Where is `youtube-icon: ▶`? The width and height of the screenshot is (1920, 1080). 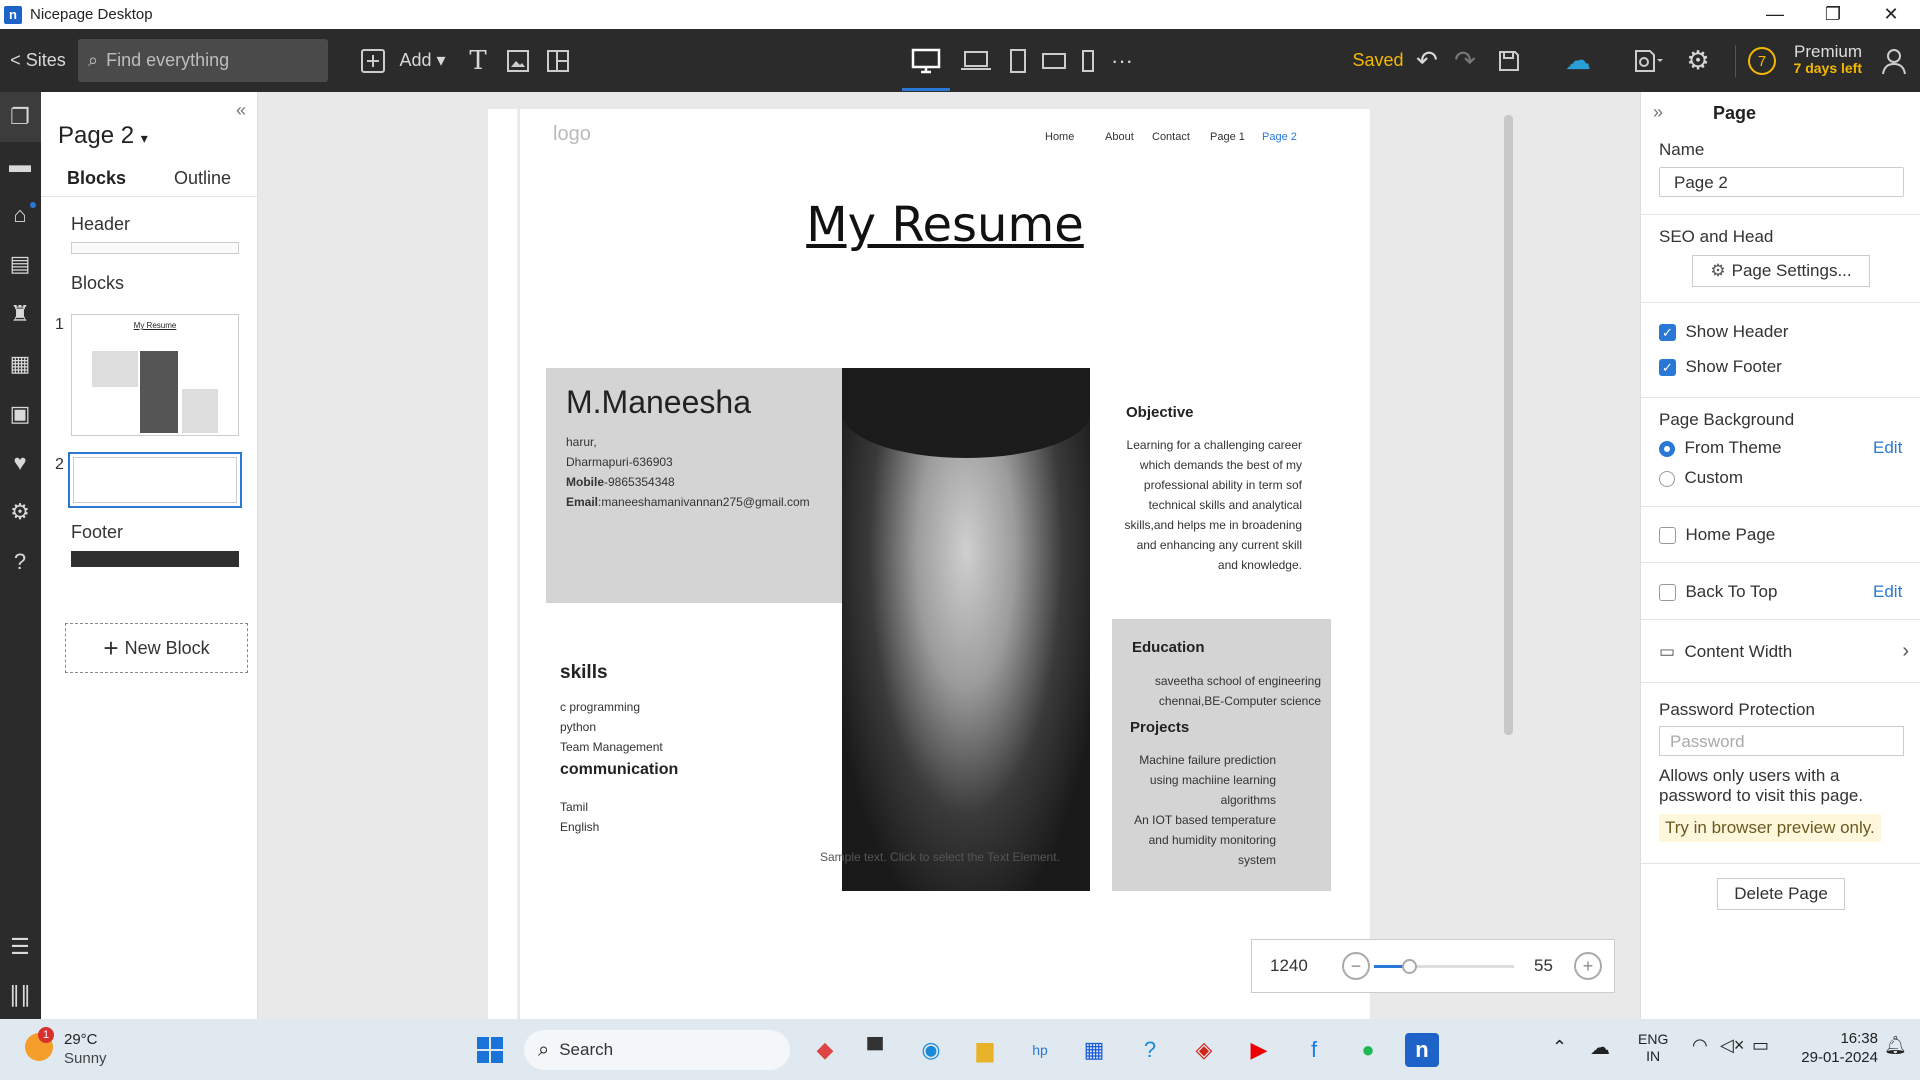
youtube-icon: ▶ is located at coordinates (1259, 1050).